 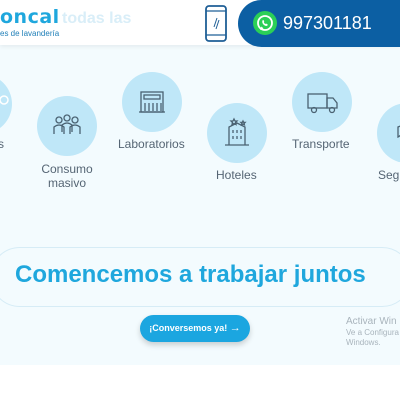 What do you see at coordinates (67, 176) in the screenshot?
I see `category-consumo-masivo-label: Consumo masivo` at bounding box center [67, 176].